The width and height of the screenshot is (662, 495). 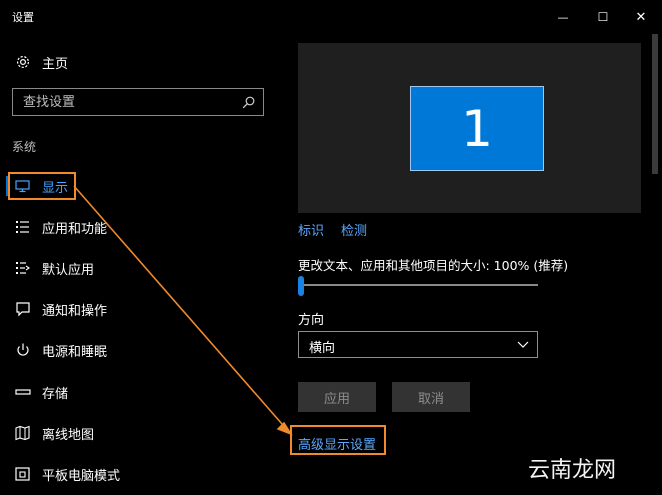 I want to click on advanced-link-highlight-box, so click(x=338, y=440).